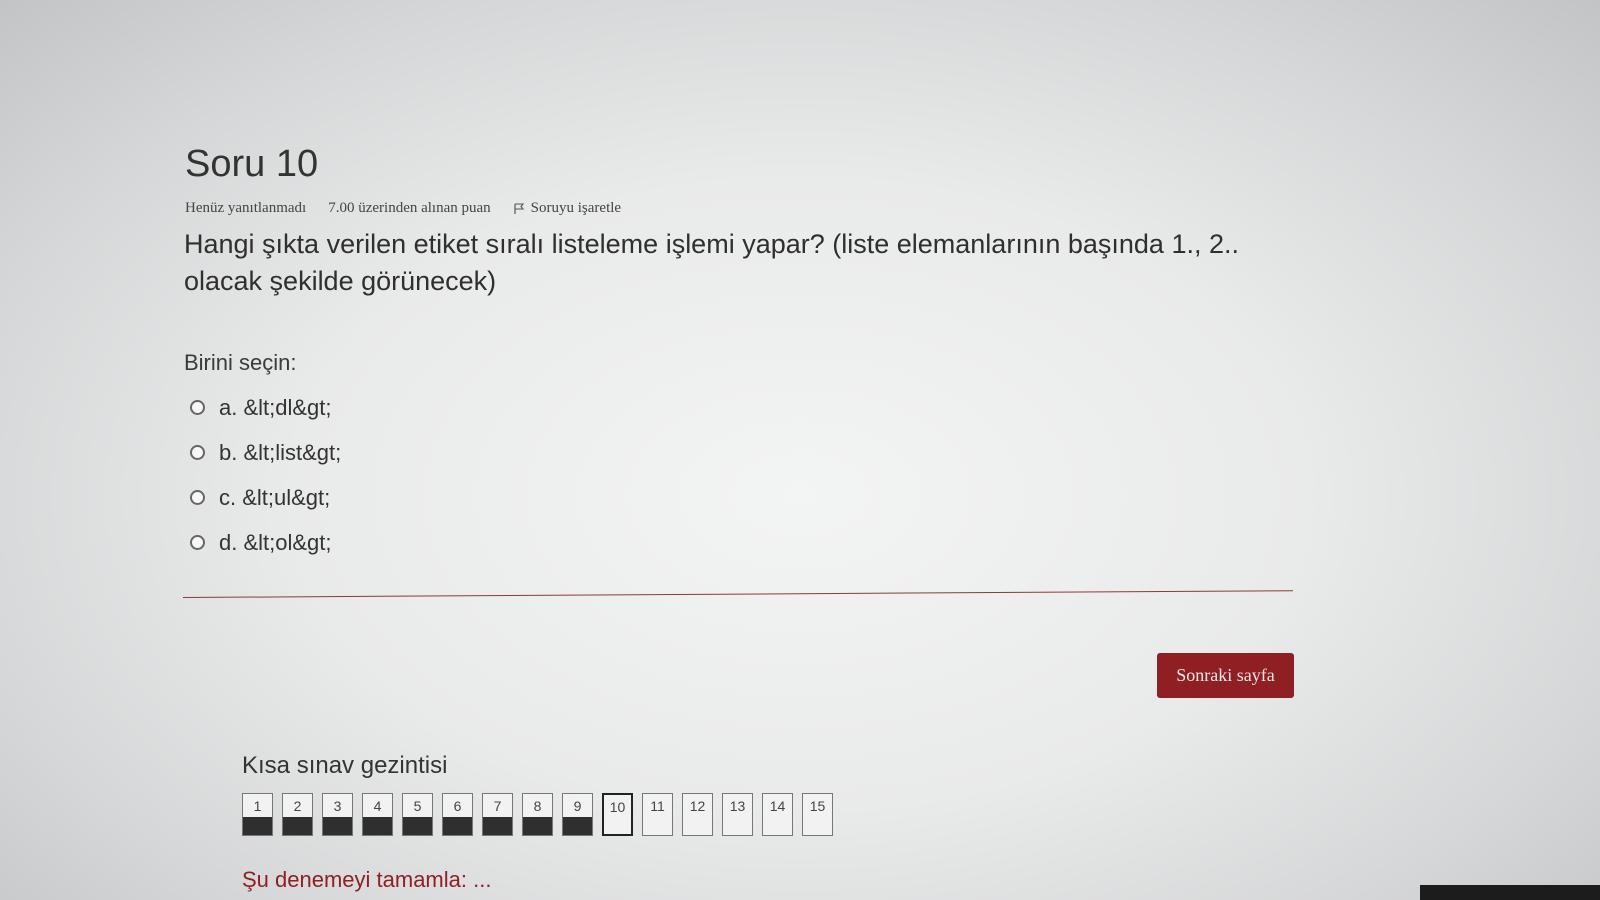 This screenshot has height=900, width=1600. I want to click on question-points: 7.00 üzerinden alınan puan, so click(409, 208).